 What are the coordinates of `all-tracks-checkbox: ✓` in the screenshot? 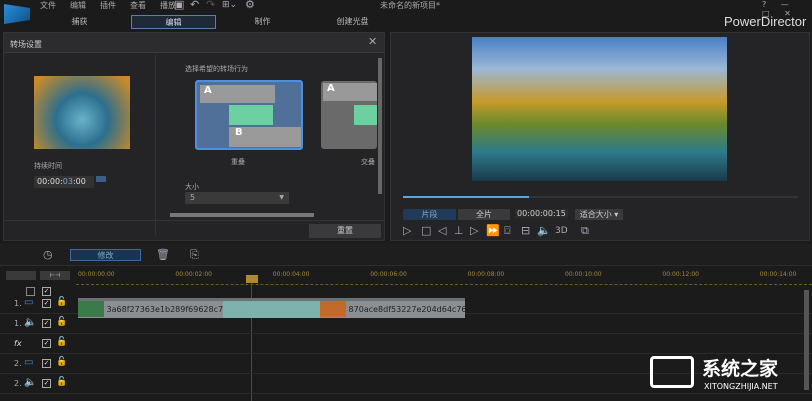 It's located at (46, 291).